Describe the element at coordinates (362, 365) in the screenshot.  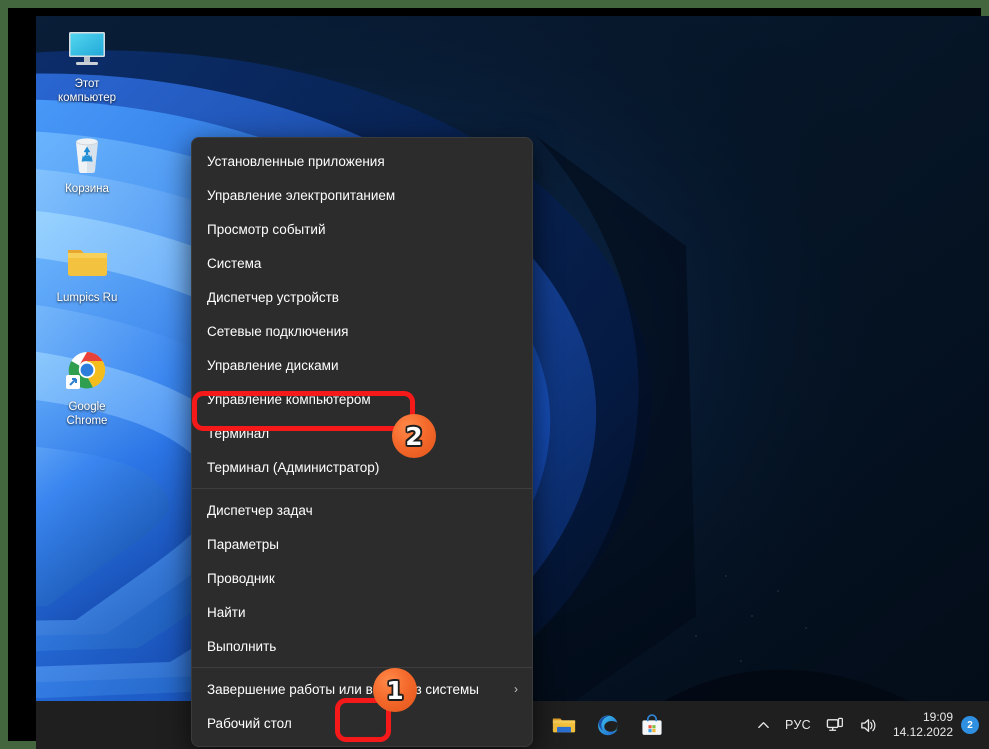
I see `menu-item-7: Управление дисками` at that location.